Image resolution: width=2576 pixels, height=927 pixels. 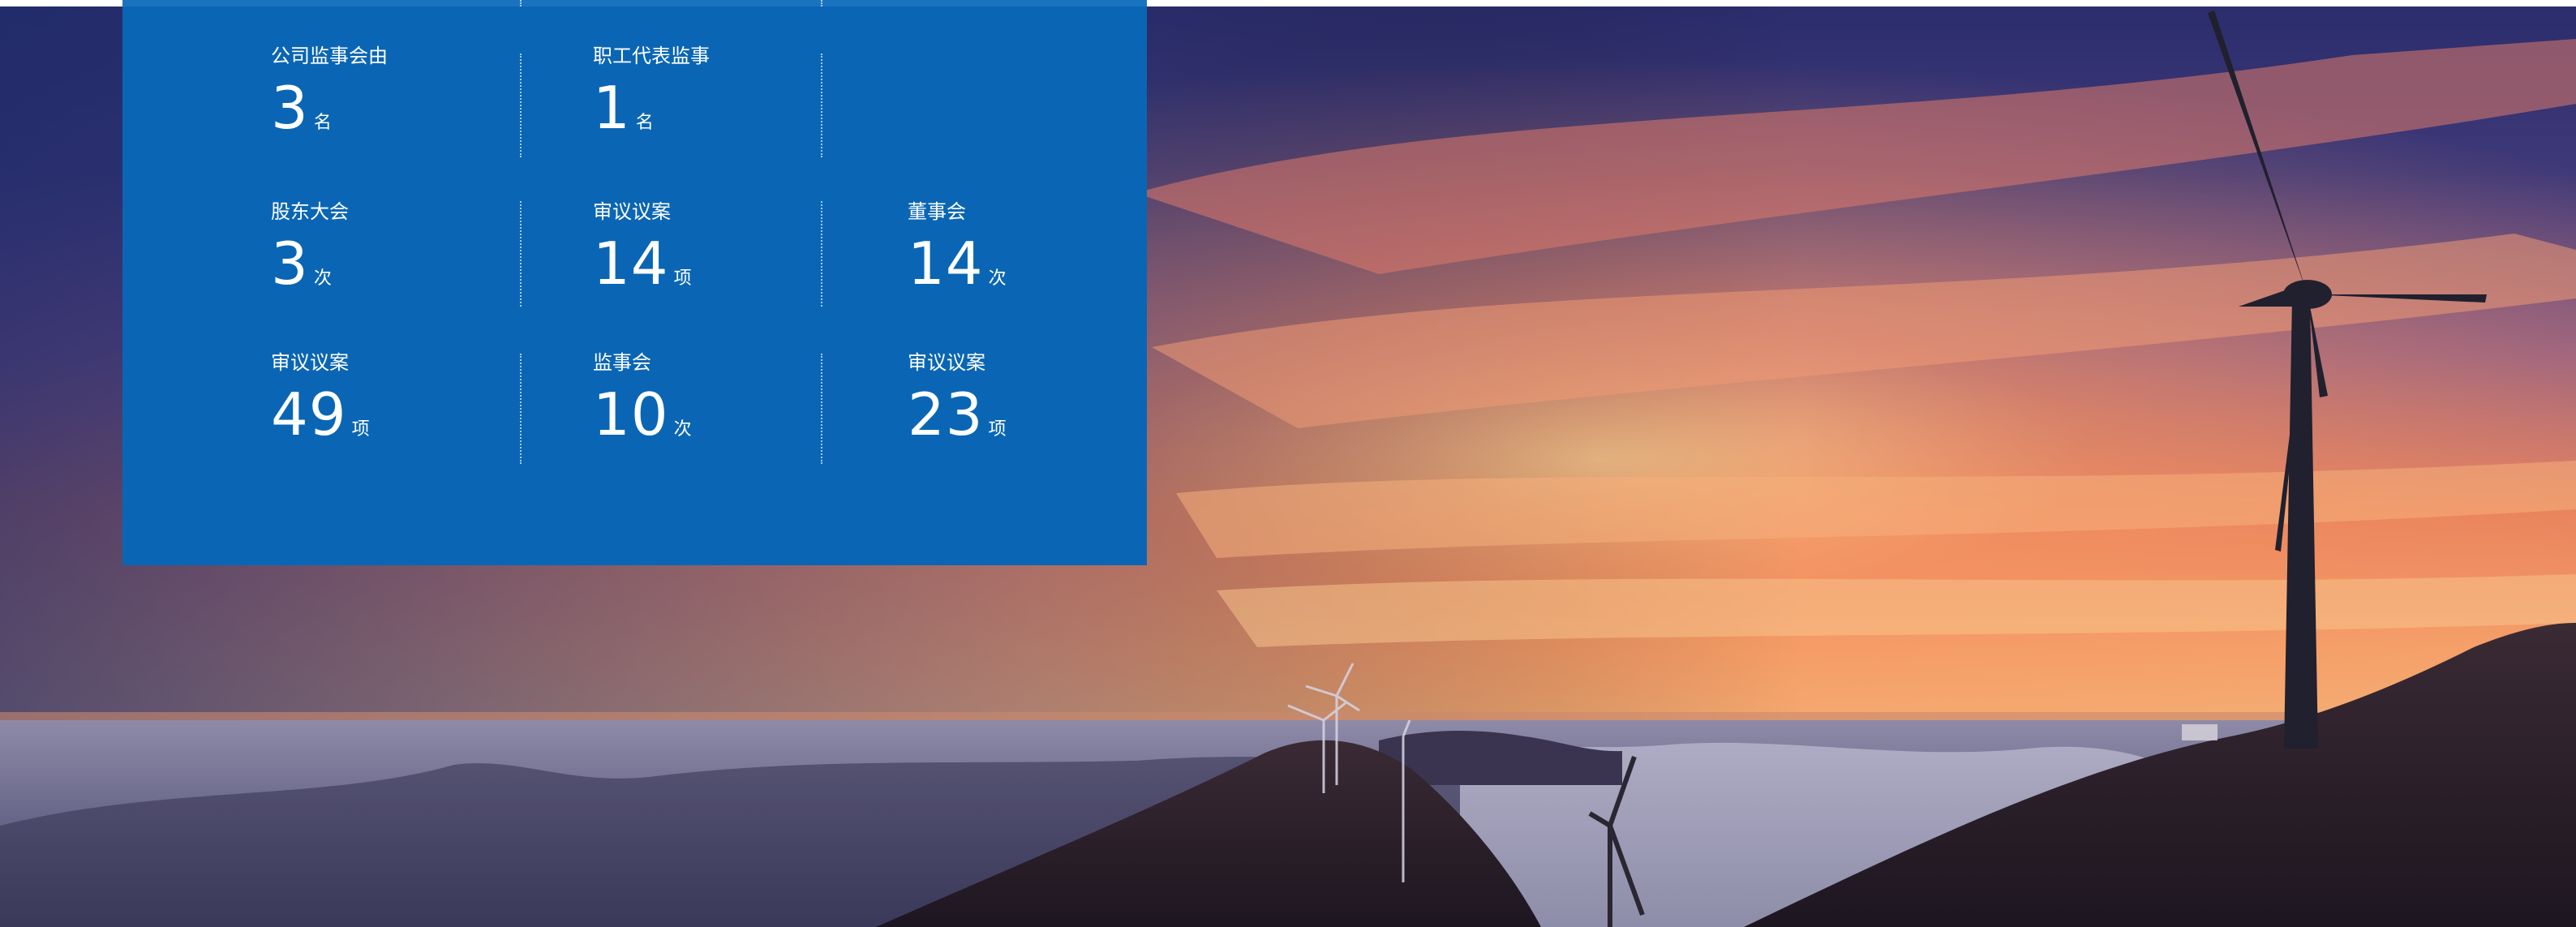 I want to click on stat-label: 职工代表监事, so click(x=651, y=56).